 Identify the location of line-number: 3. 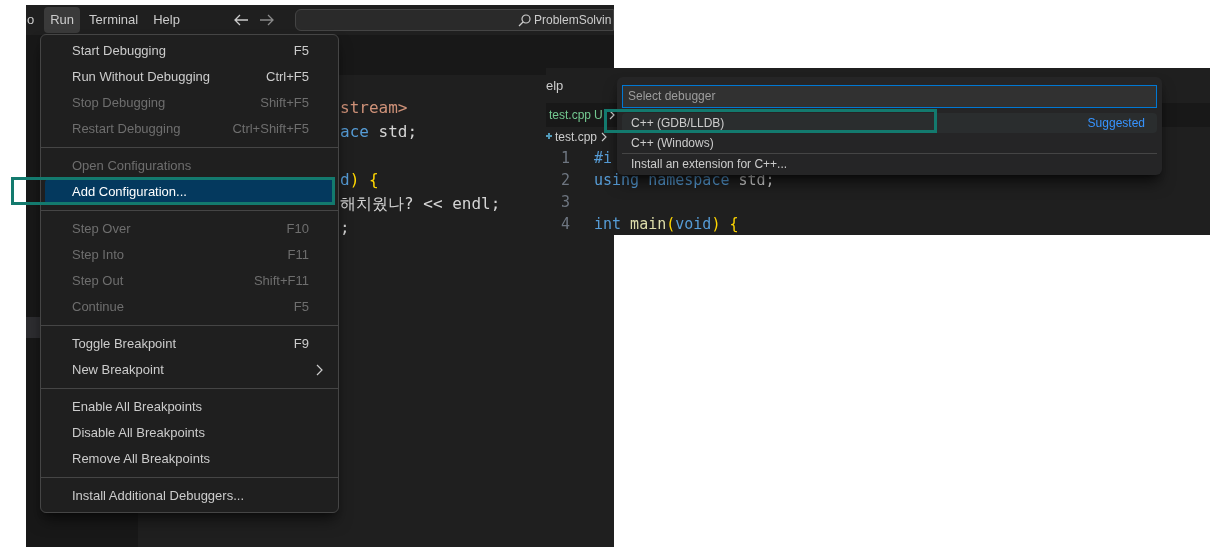
(564, 202).